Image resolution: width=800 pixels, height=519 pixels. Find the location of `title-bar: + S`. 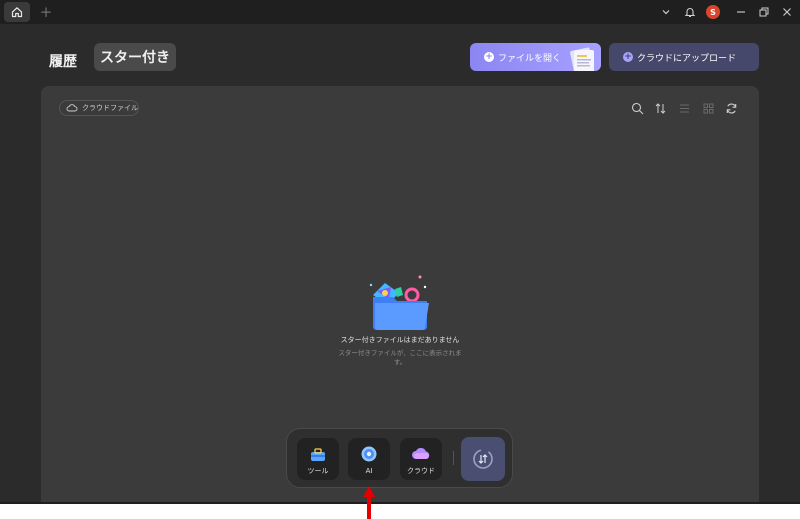

title-bar: + S is located at coordinates (400, 12).